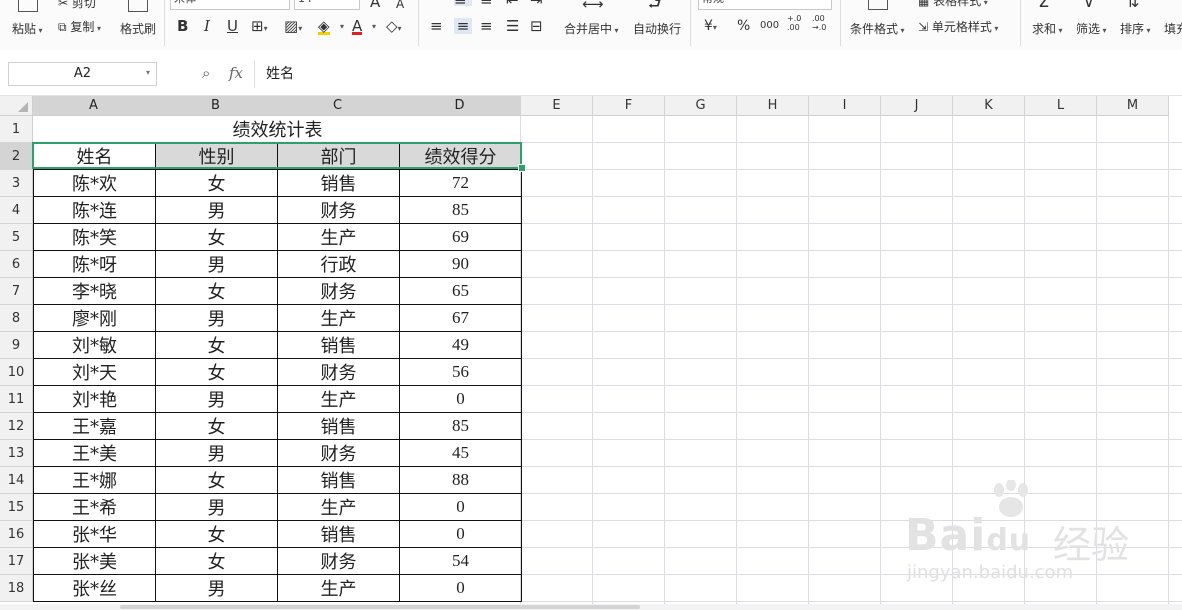 This screenshot has height=610, width=1182. Describe the element at coordinates (327, 5) in the screenshot. I see `font-size-select: 14` at that location.